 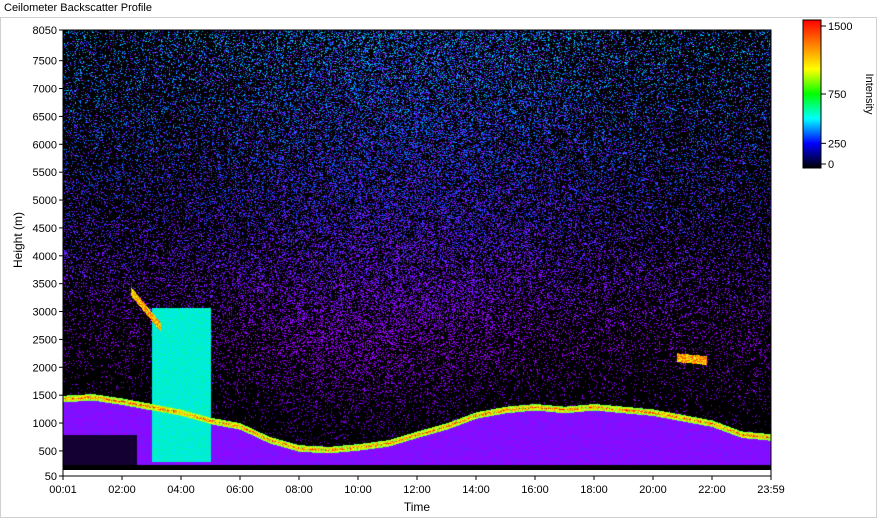 I want to click on colorbar-tick-label: 0, so click(x=831, y=165).